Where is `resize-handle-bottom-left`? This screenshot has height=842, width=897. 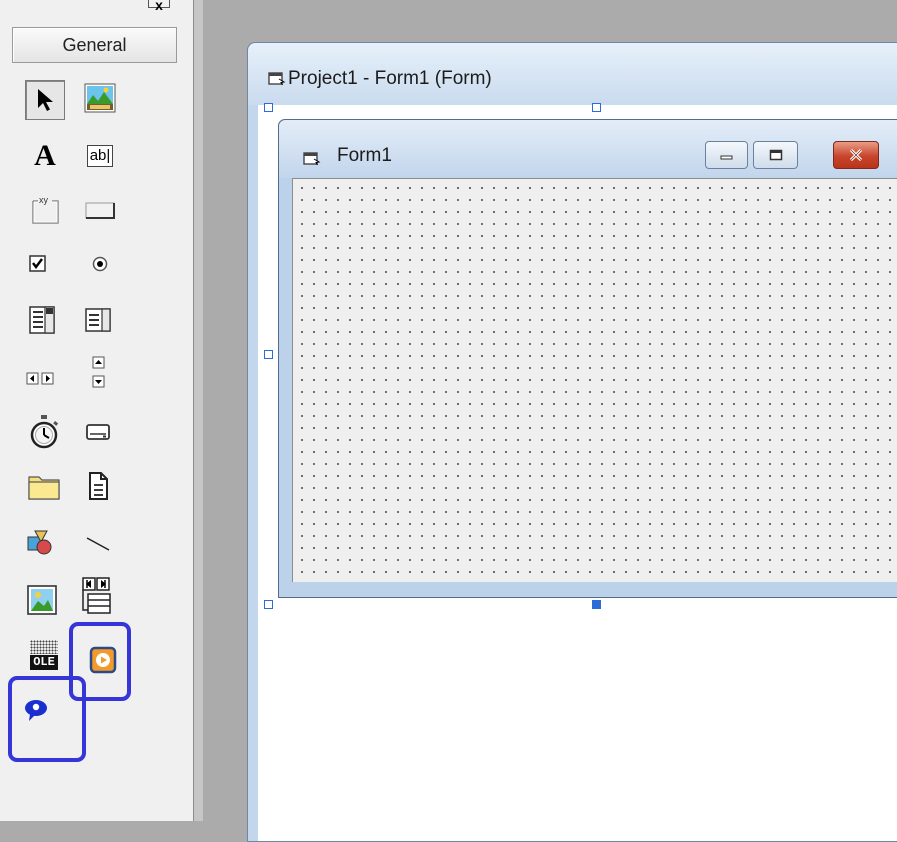
resize-handle-bottom-left is located at coordinates (268, 604).